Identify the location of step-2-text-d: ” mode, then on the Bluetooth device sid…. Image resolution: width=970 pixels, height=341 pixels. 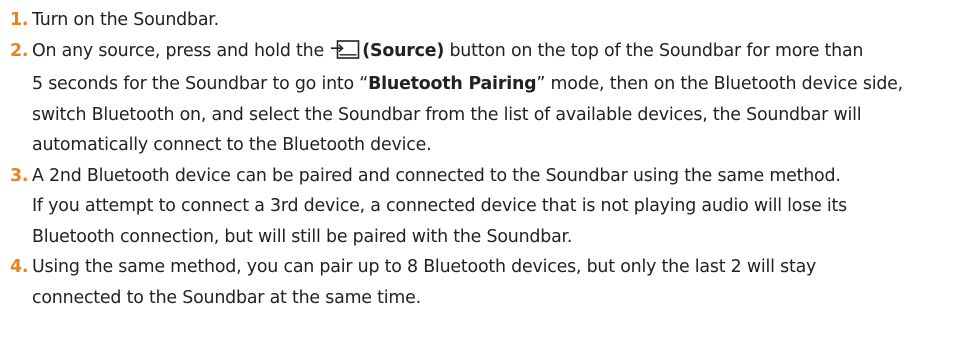
(720, 84).